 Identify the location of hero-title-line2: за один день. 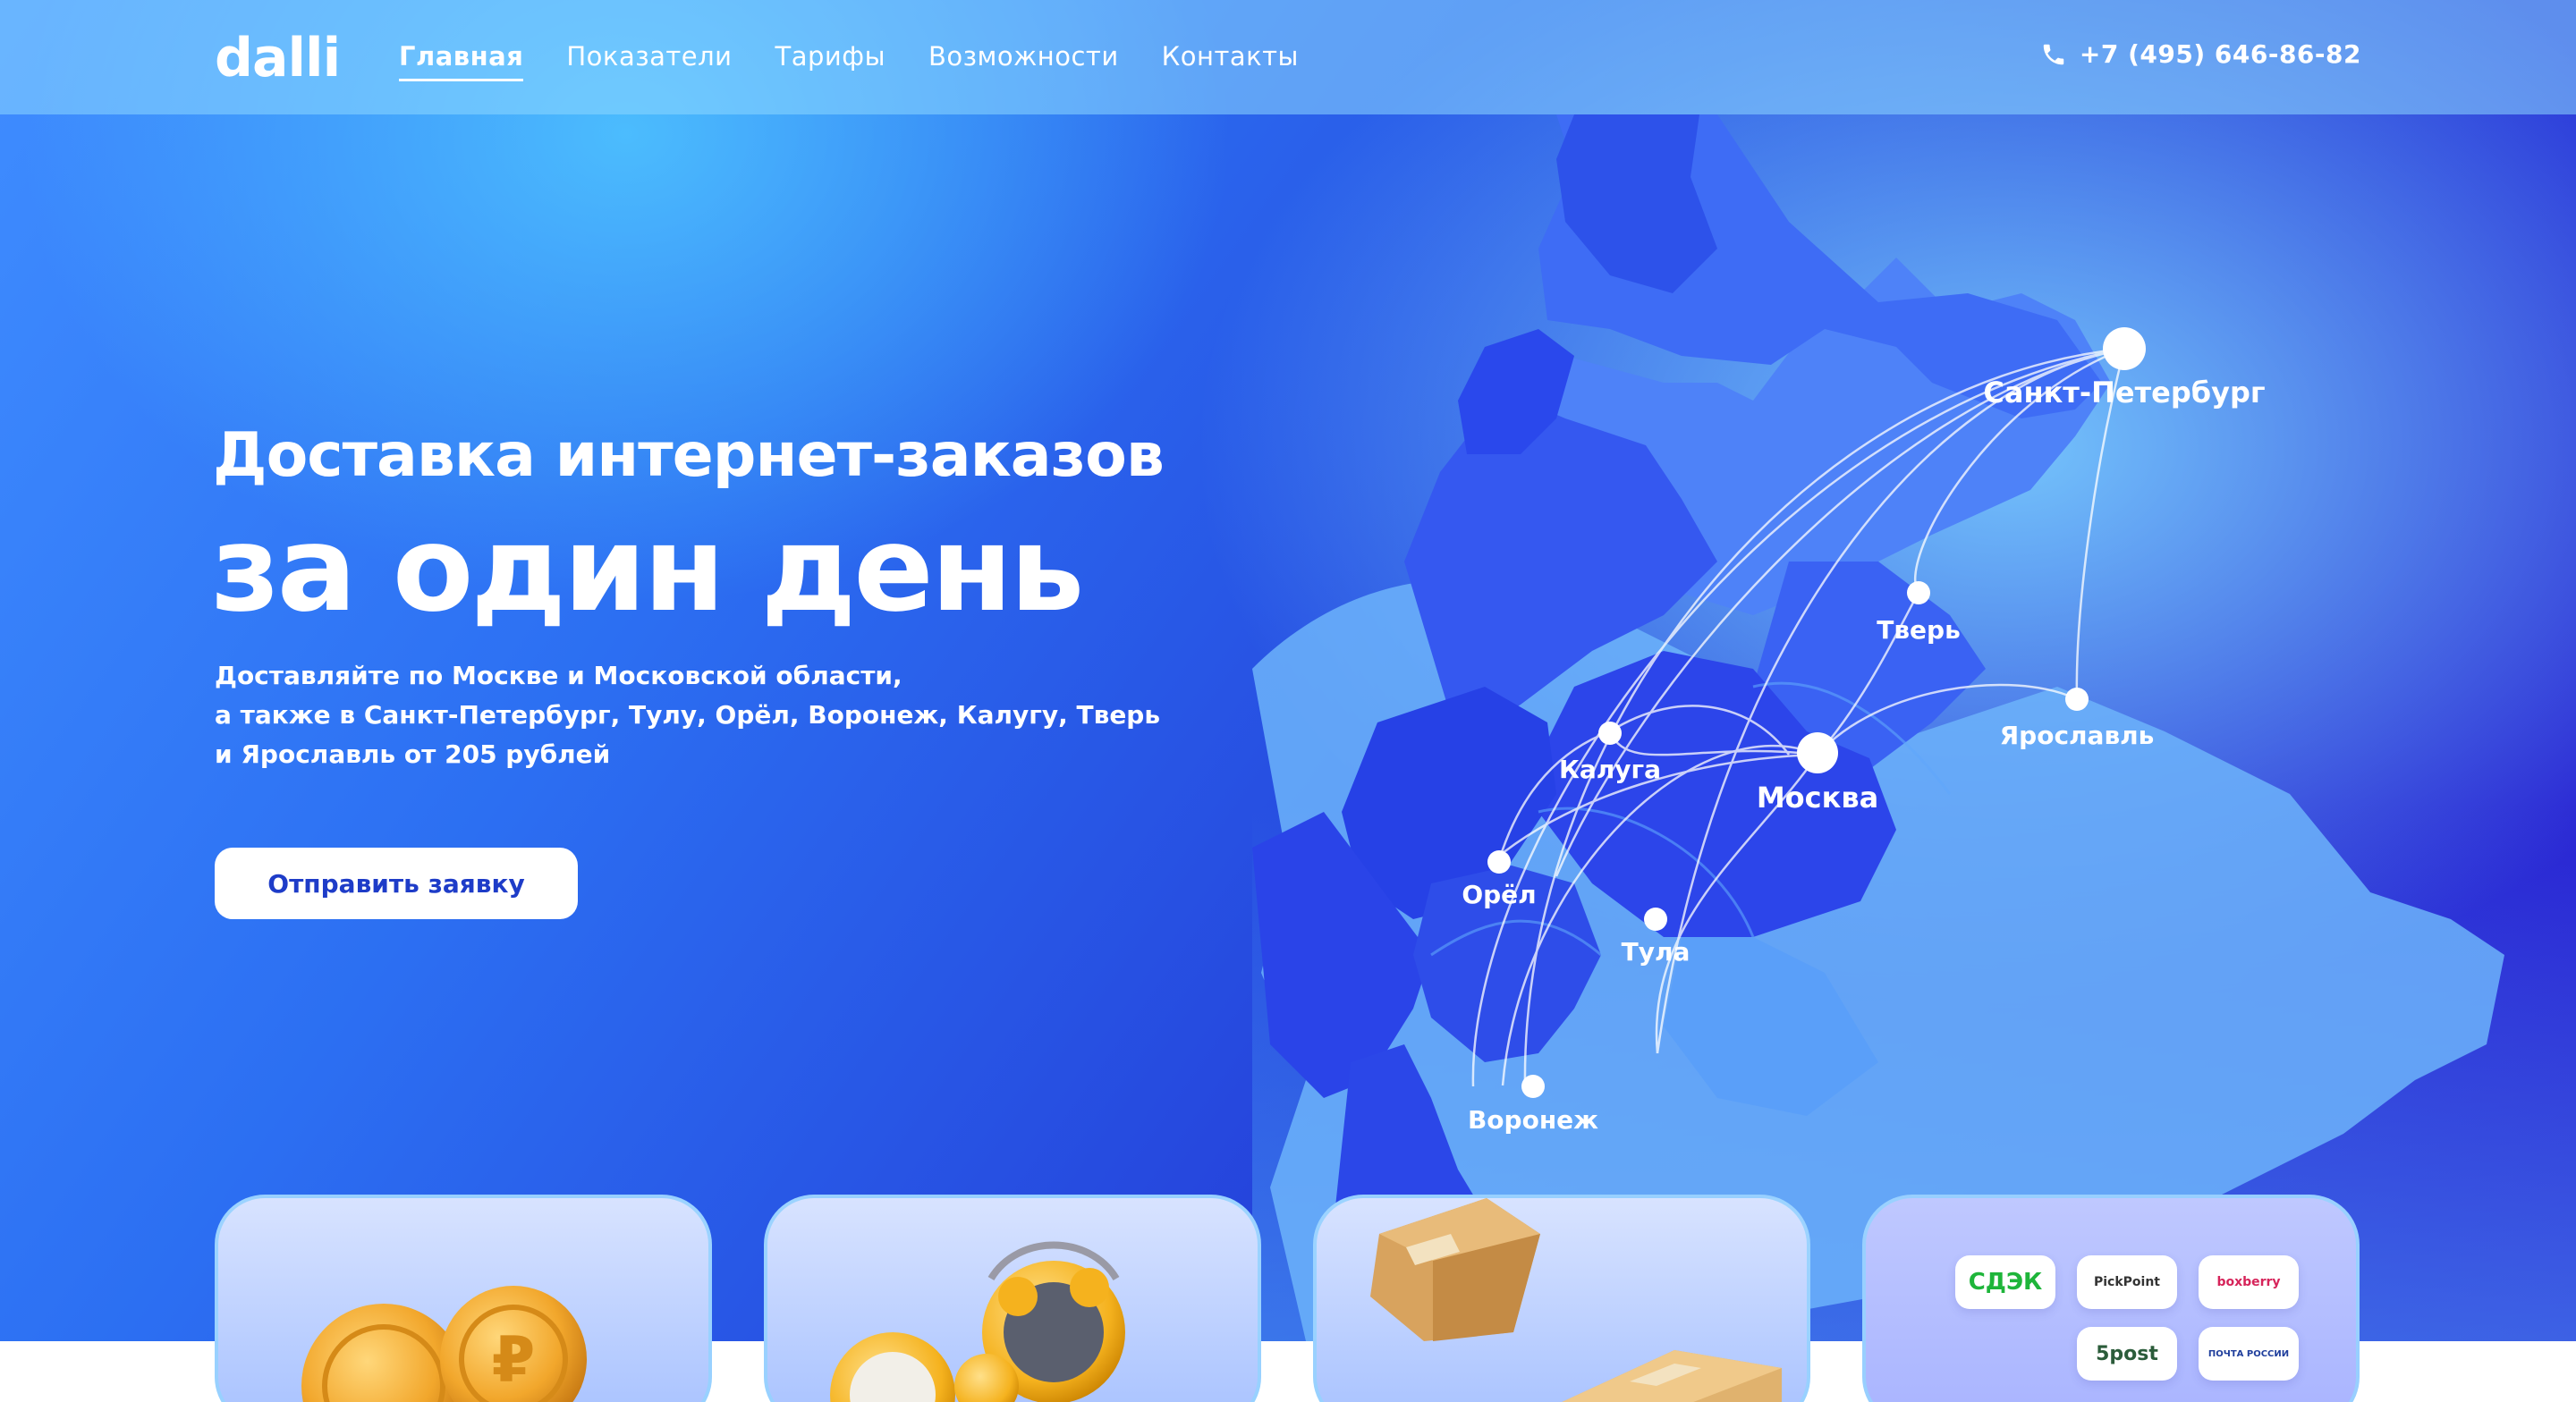
(647, 569).